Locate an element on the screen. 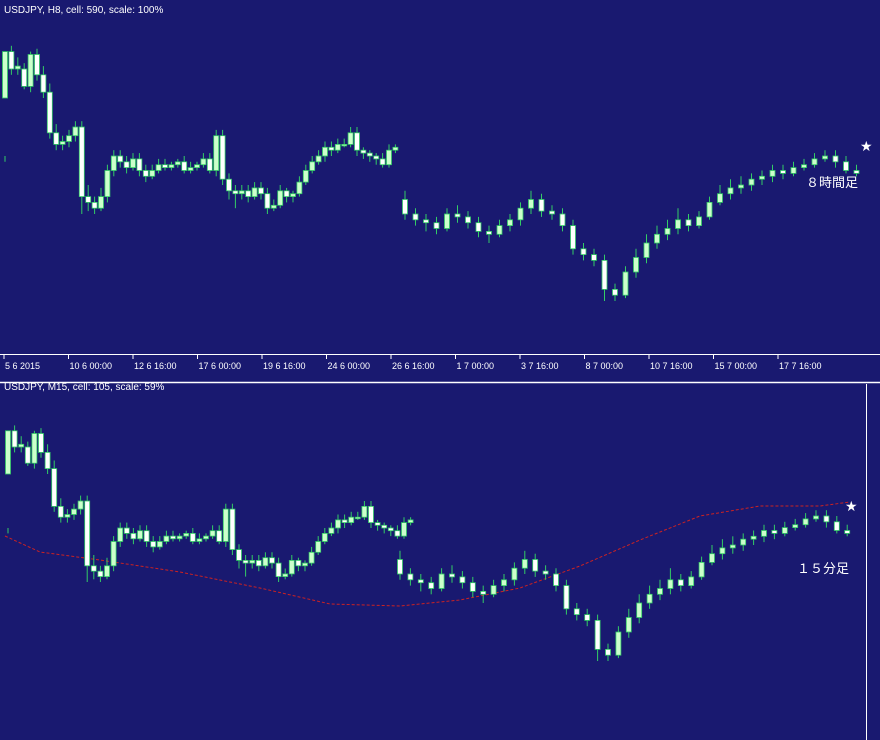 The height and width of the screenshot is (740, 880). m15-star-marker: ★ is located at coordinates (851, 507).